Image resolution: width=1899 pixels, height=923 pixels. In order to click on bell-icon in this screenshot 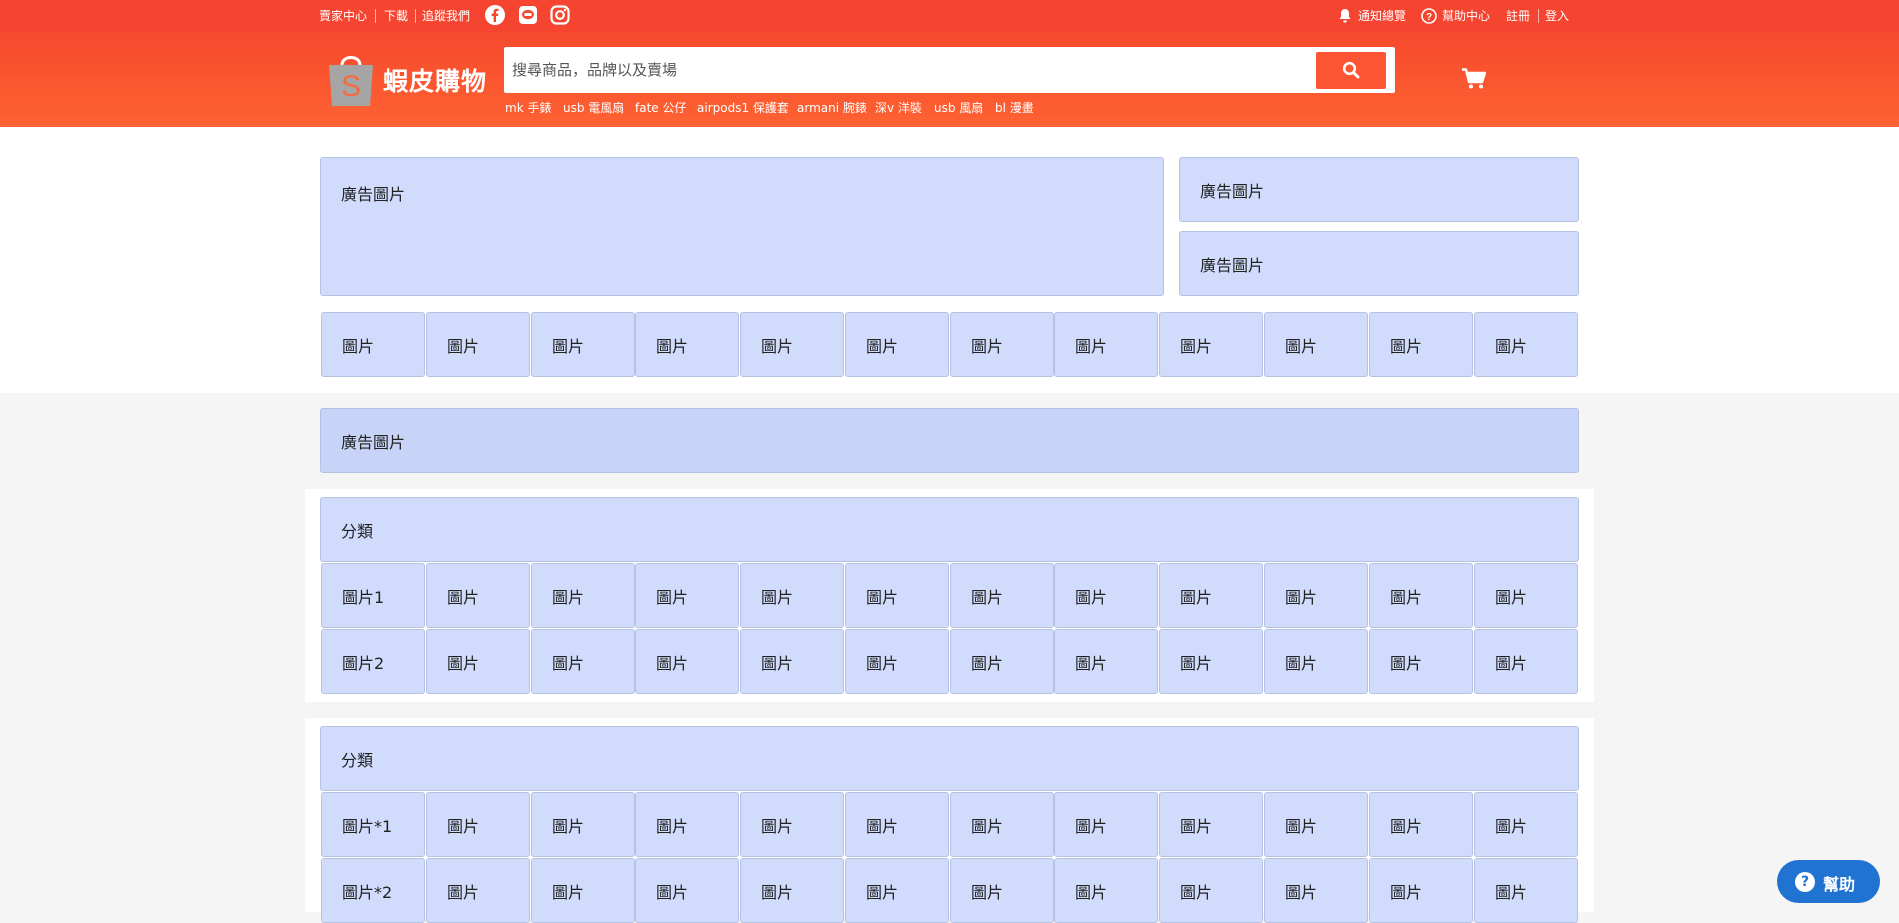, I will do `click(1345, 18)`.